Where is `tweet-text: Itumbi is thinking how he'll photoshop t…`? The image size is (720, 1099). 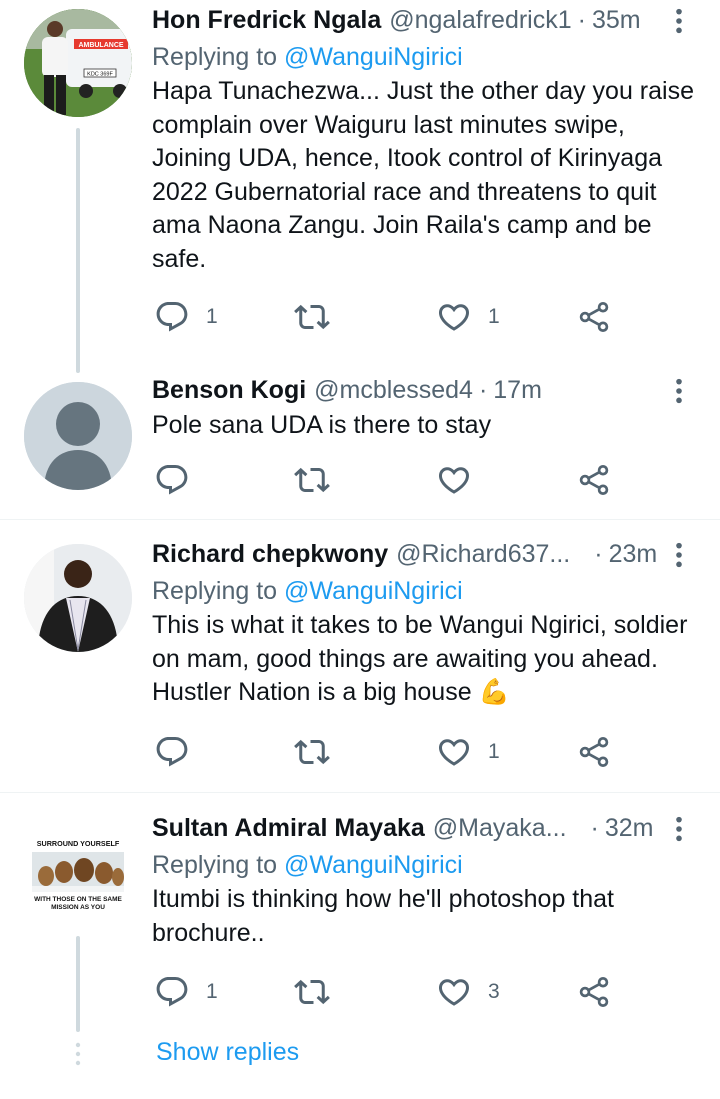
tweet-text: Itumbi is thinking how he'll photoshop t… is located at coordinates (383, 916).